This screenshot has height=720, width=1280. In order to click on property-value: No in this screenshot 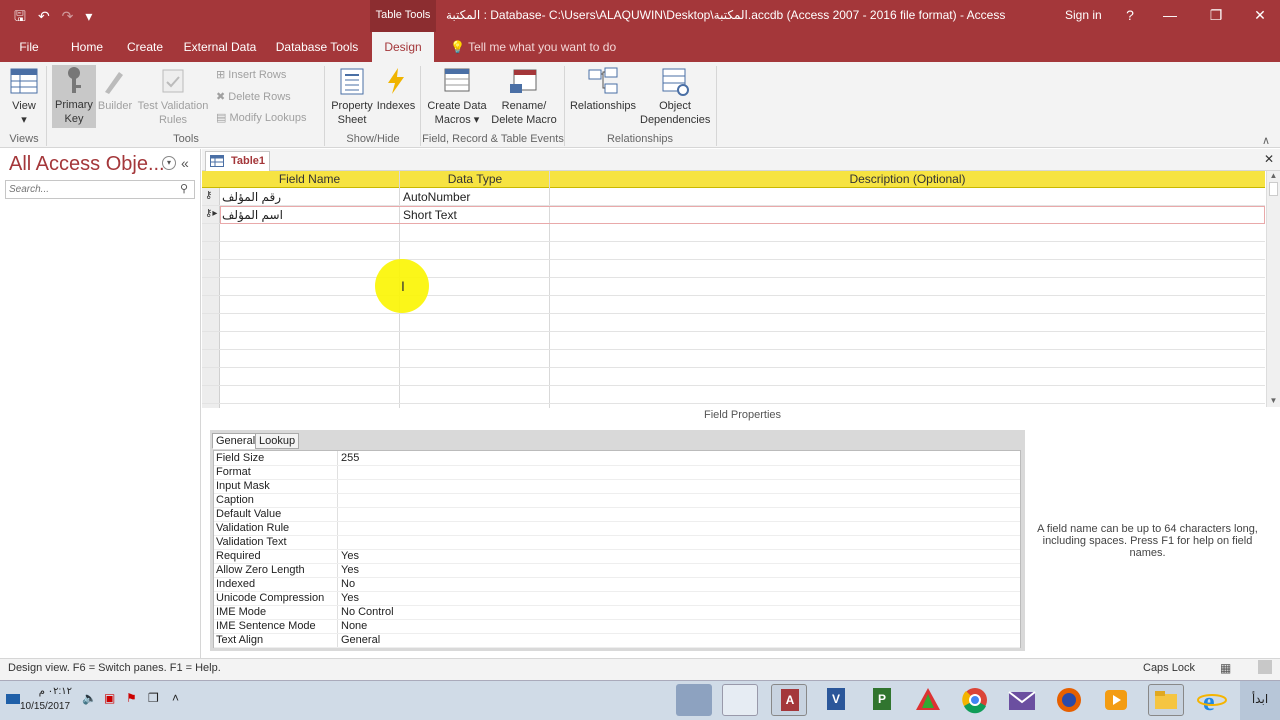, I will do `click(348, 584)`.